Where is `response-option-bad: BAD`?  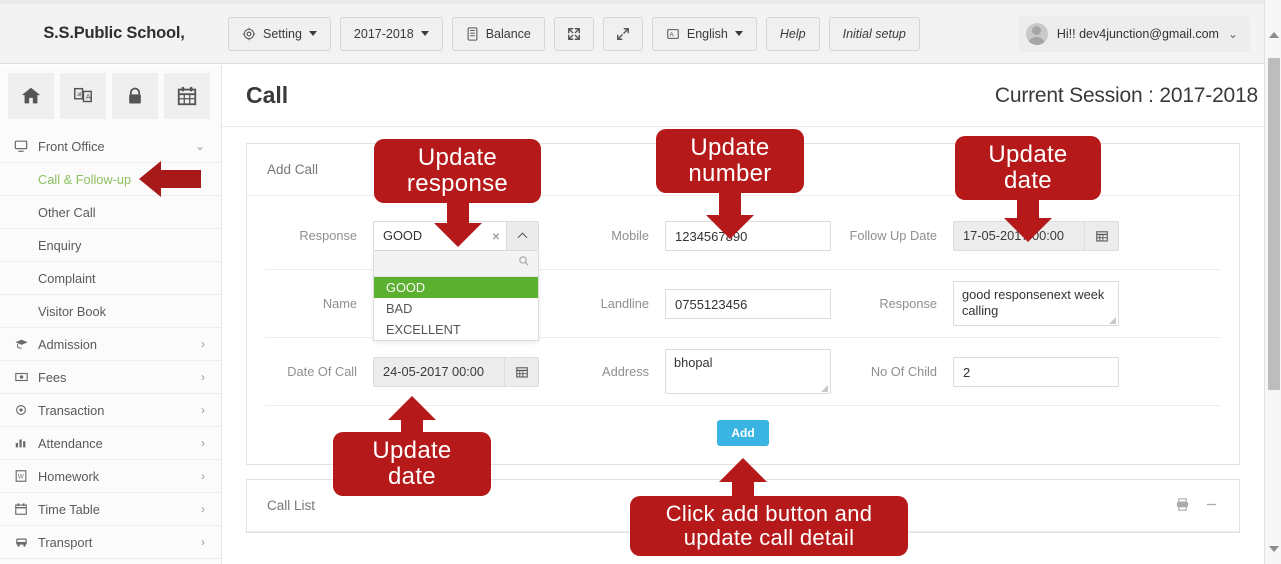
response-option-bad: BAD is located at coordinates (456, 308).